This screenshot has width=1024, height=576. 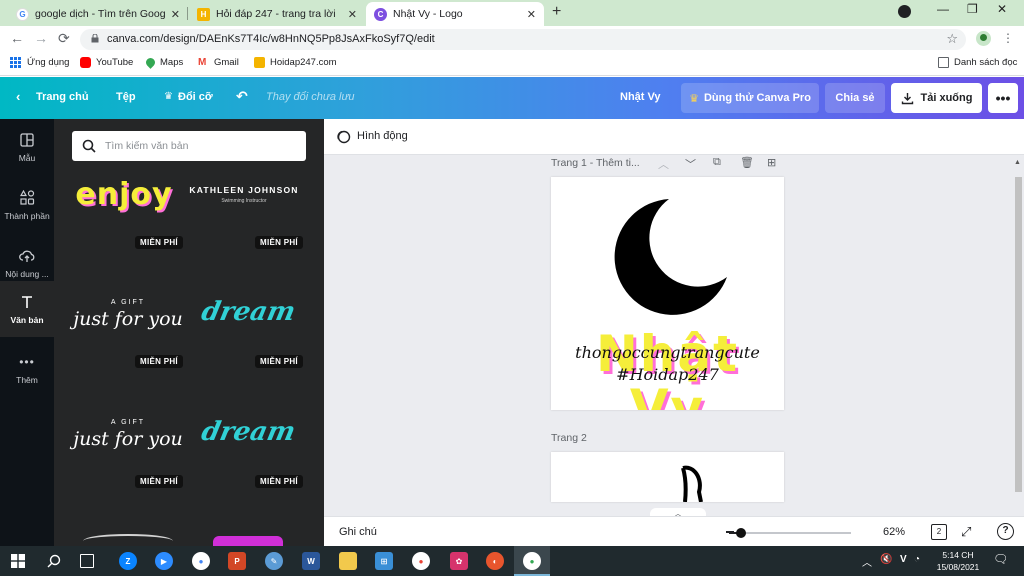 What do you see at coordinates (237, 561) in the screenshot?
I see `powerpoint-icon: P` at bounding box center [237, 561].